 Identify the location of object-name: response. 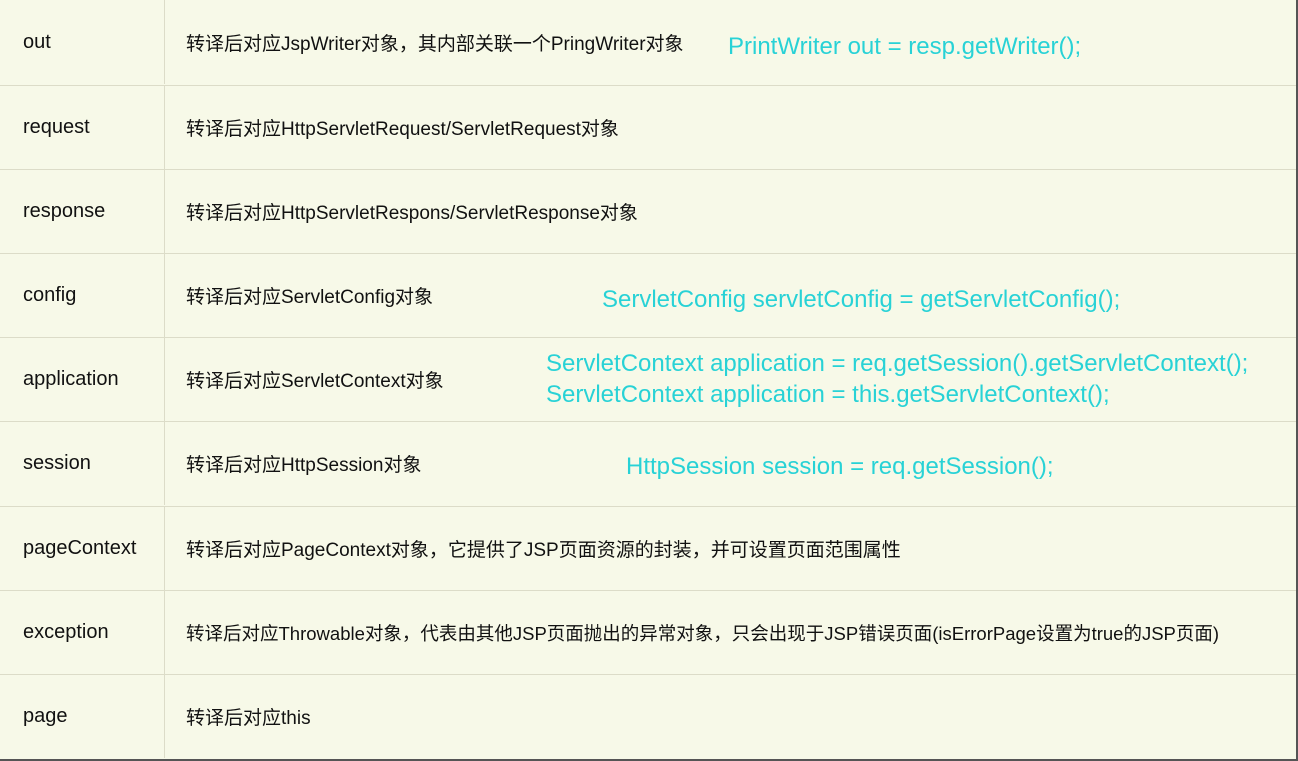
(64, 211).